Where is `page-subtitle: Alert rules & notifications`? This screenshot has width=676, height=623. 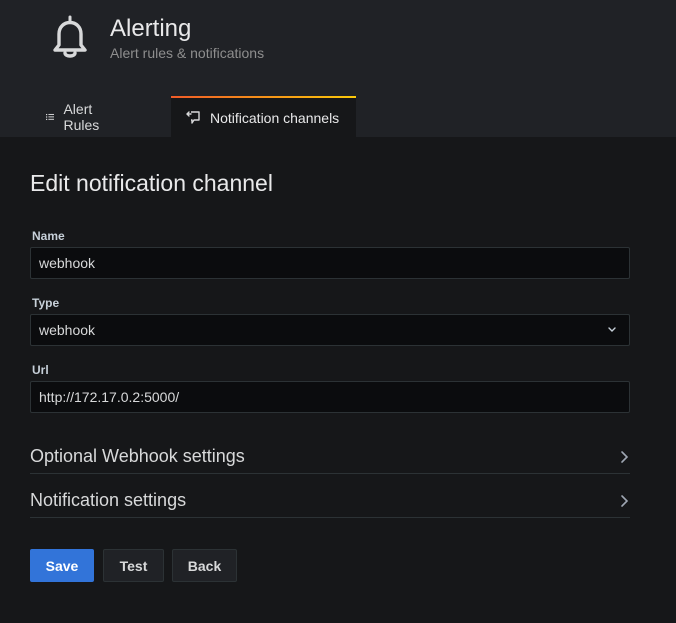 page-subtitle: Alert rules & notifications is located at coordinates (187, 53).